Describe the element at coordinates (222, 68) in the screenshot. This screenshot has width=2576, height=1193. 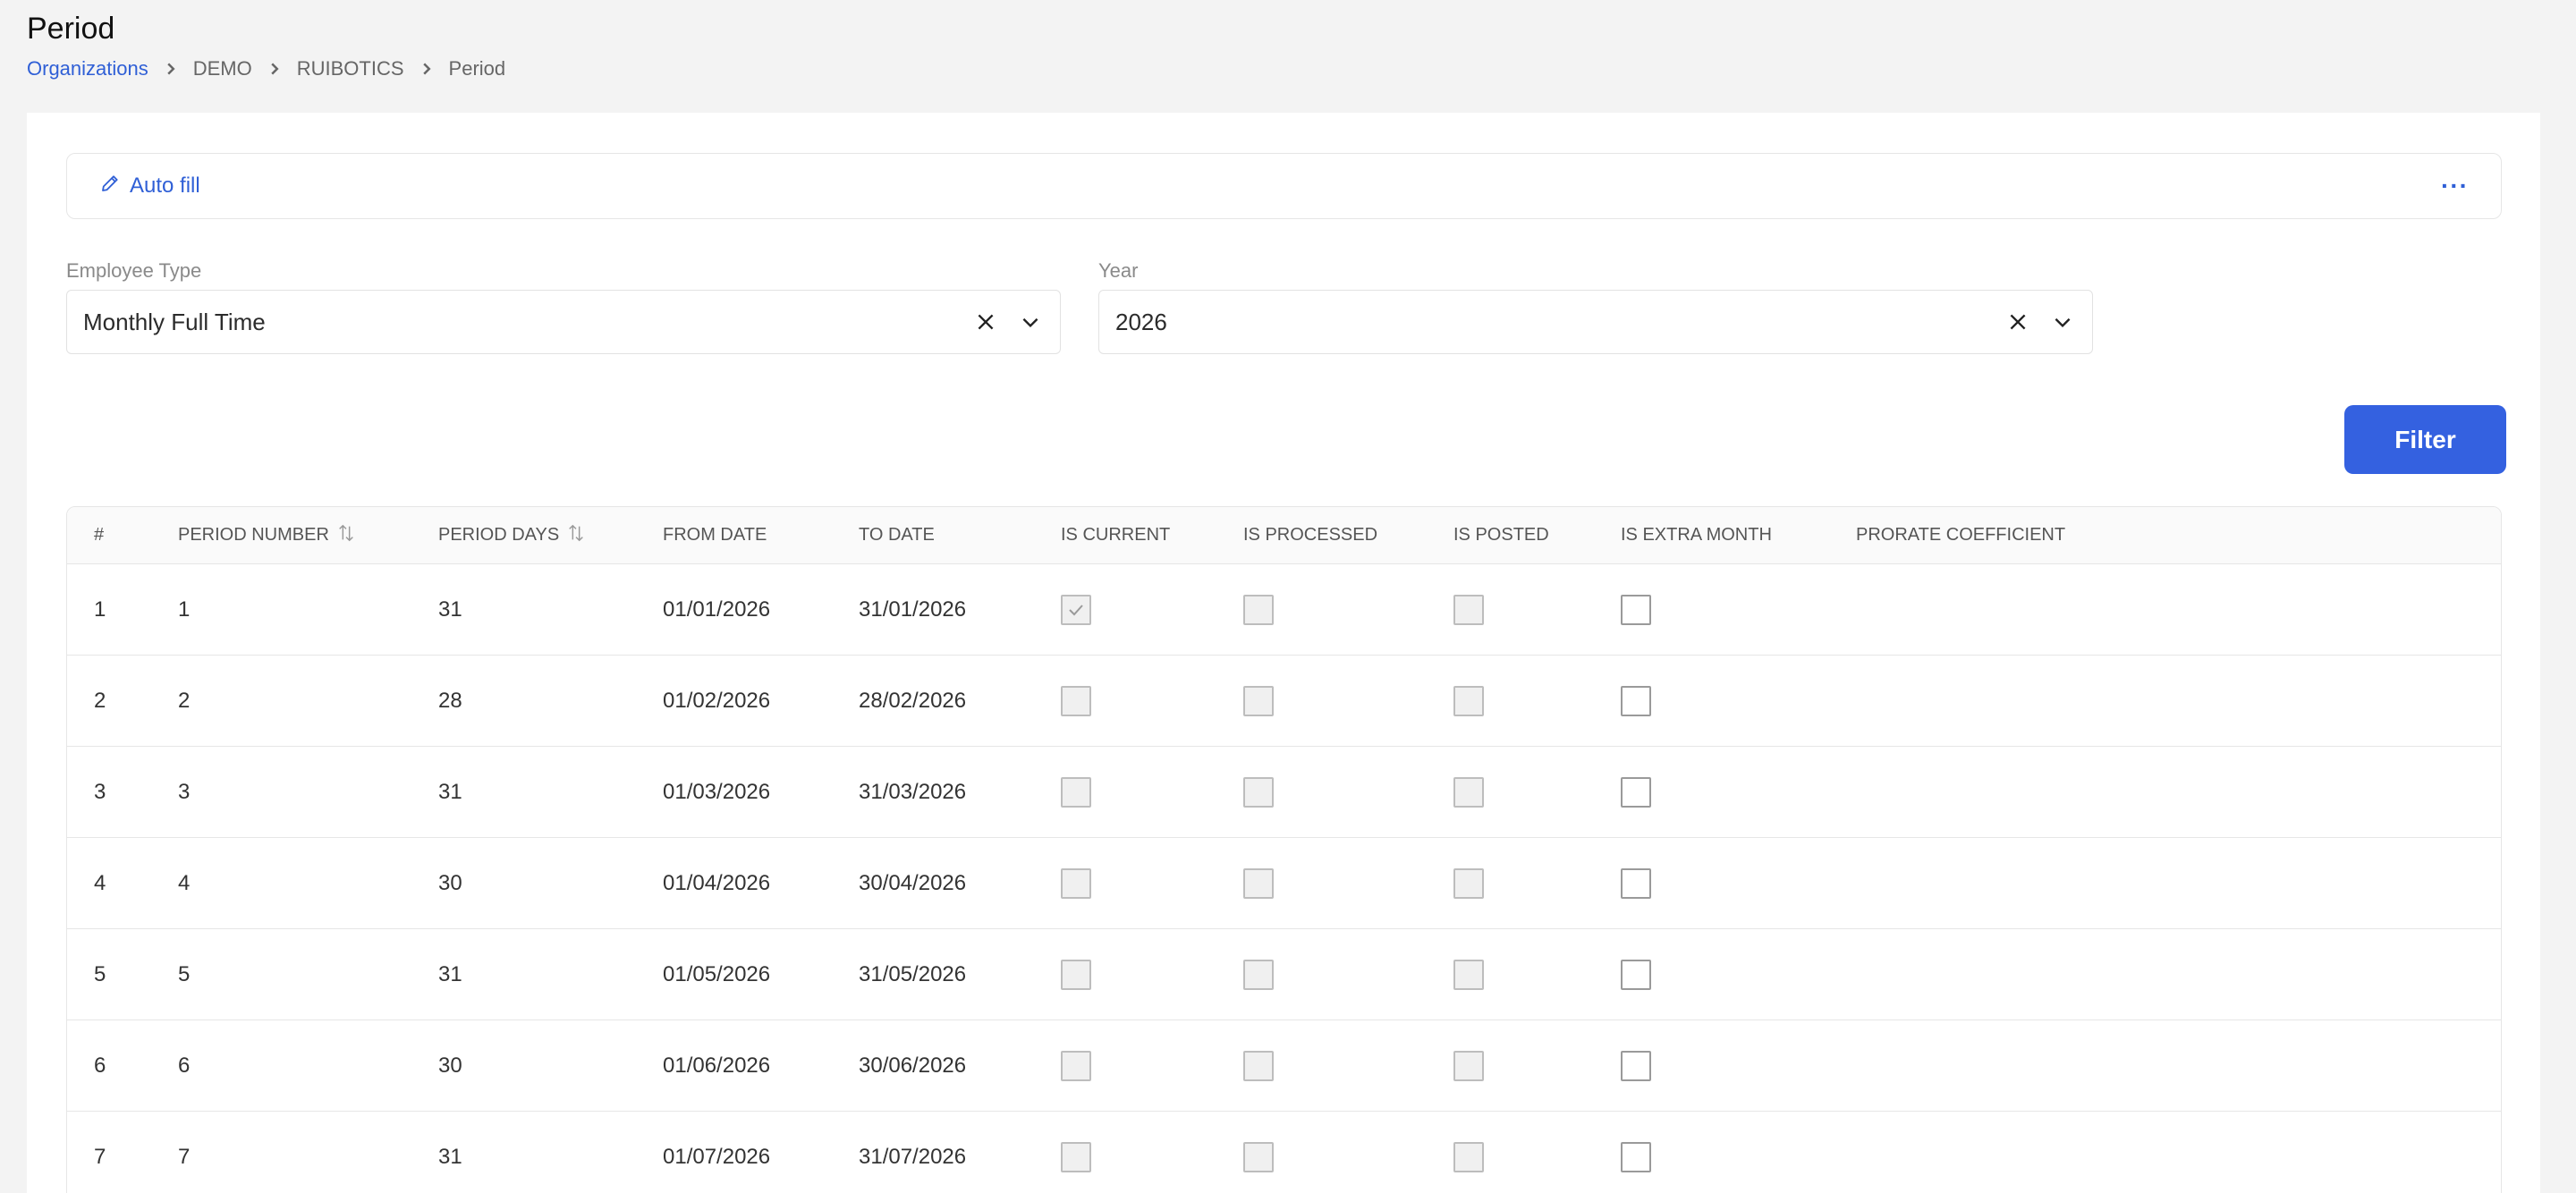
I see `breadcrumb-demo: DEMO` at that location.